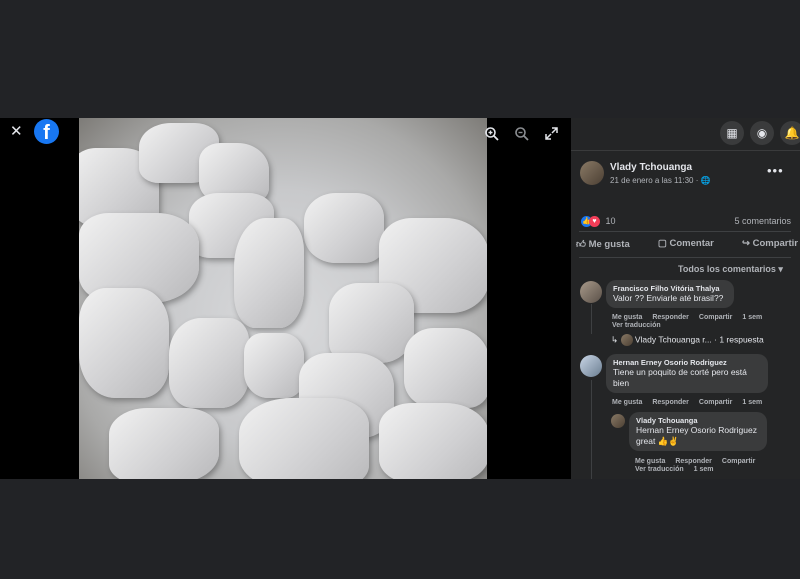 Image resolution: width=800 pixels, height=579 pixels. I want to click on reply-meta: Ver traducción 1 sem, so click(679, 469).